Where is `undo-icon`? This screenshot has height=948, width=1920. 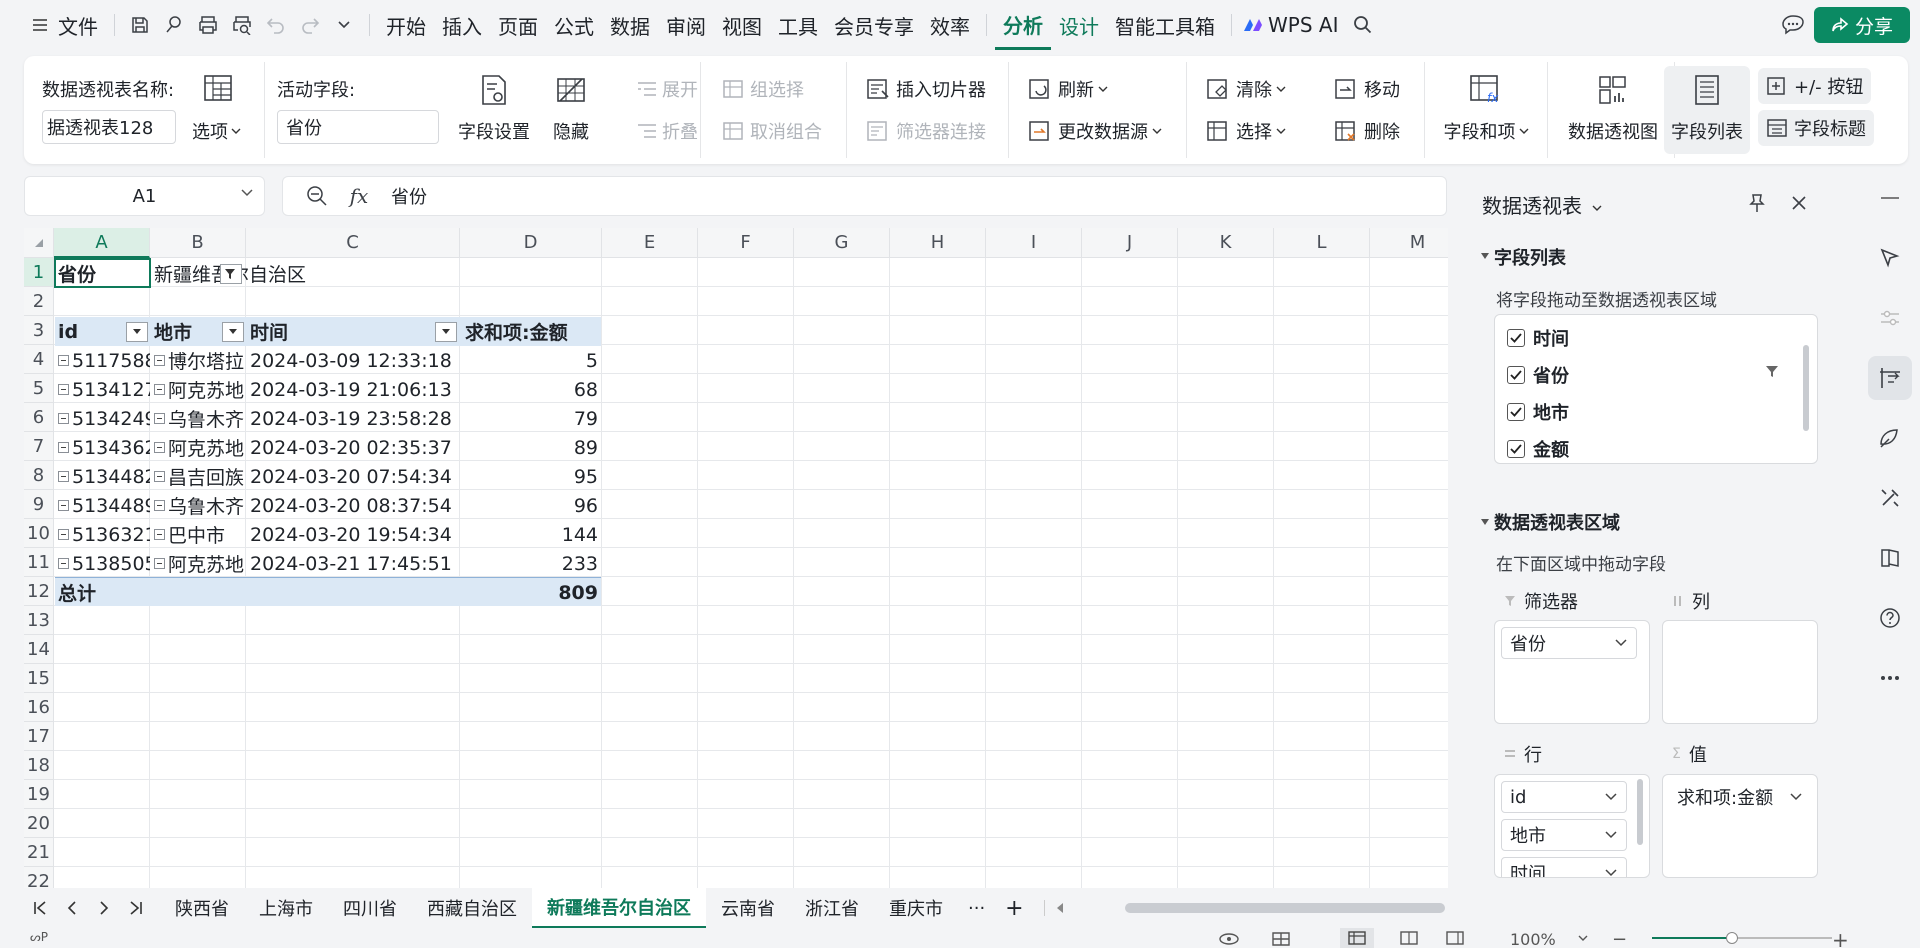 undo-icon is located at coordinates (276, 25).